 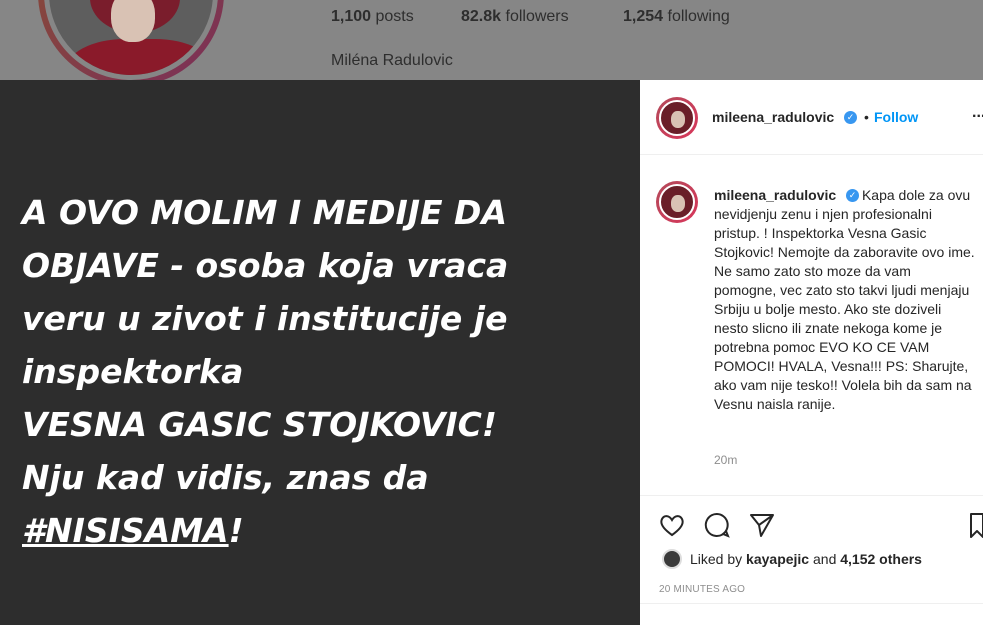 I want to click on heart-icon, so click(x=672, y=525).